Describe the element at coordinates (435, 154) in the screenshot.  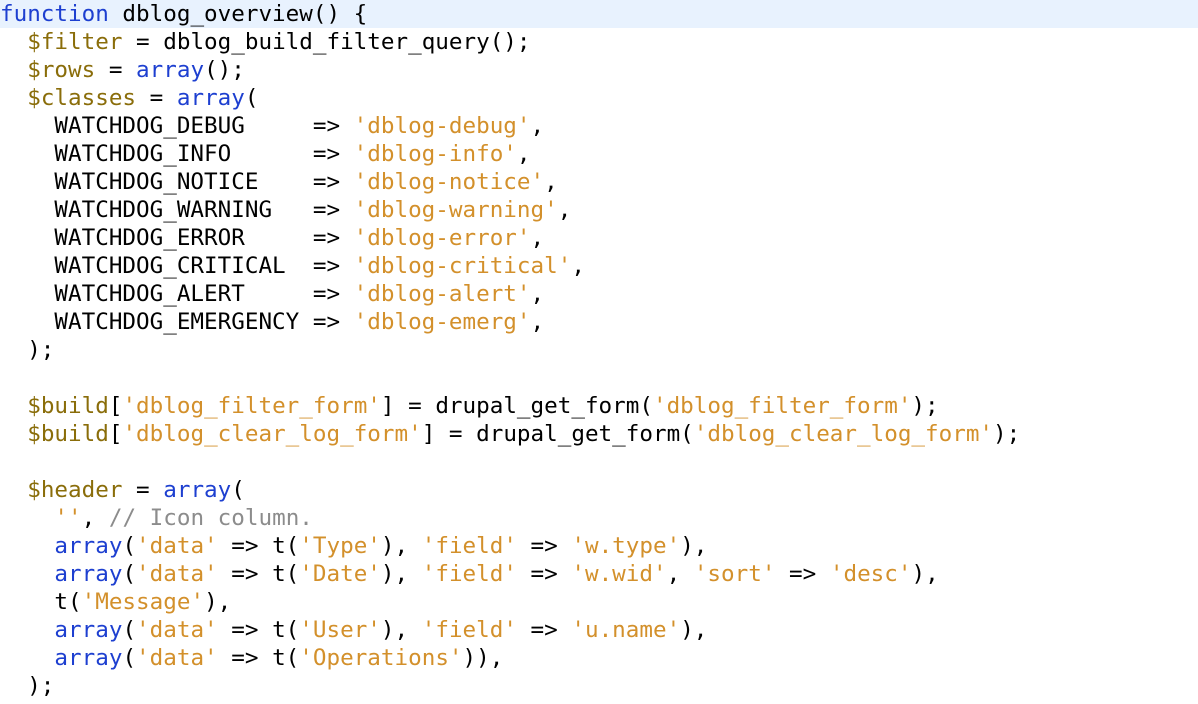
I see `string-token: 'dblog-info'` at that location.